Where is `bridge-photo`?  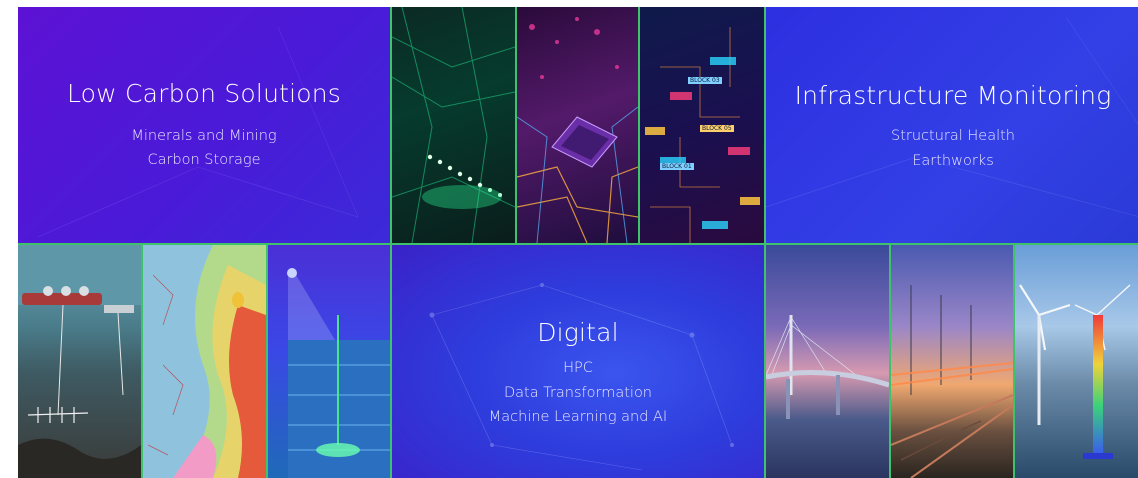
bridge-photo is located at coordinates (827, 361).